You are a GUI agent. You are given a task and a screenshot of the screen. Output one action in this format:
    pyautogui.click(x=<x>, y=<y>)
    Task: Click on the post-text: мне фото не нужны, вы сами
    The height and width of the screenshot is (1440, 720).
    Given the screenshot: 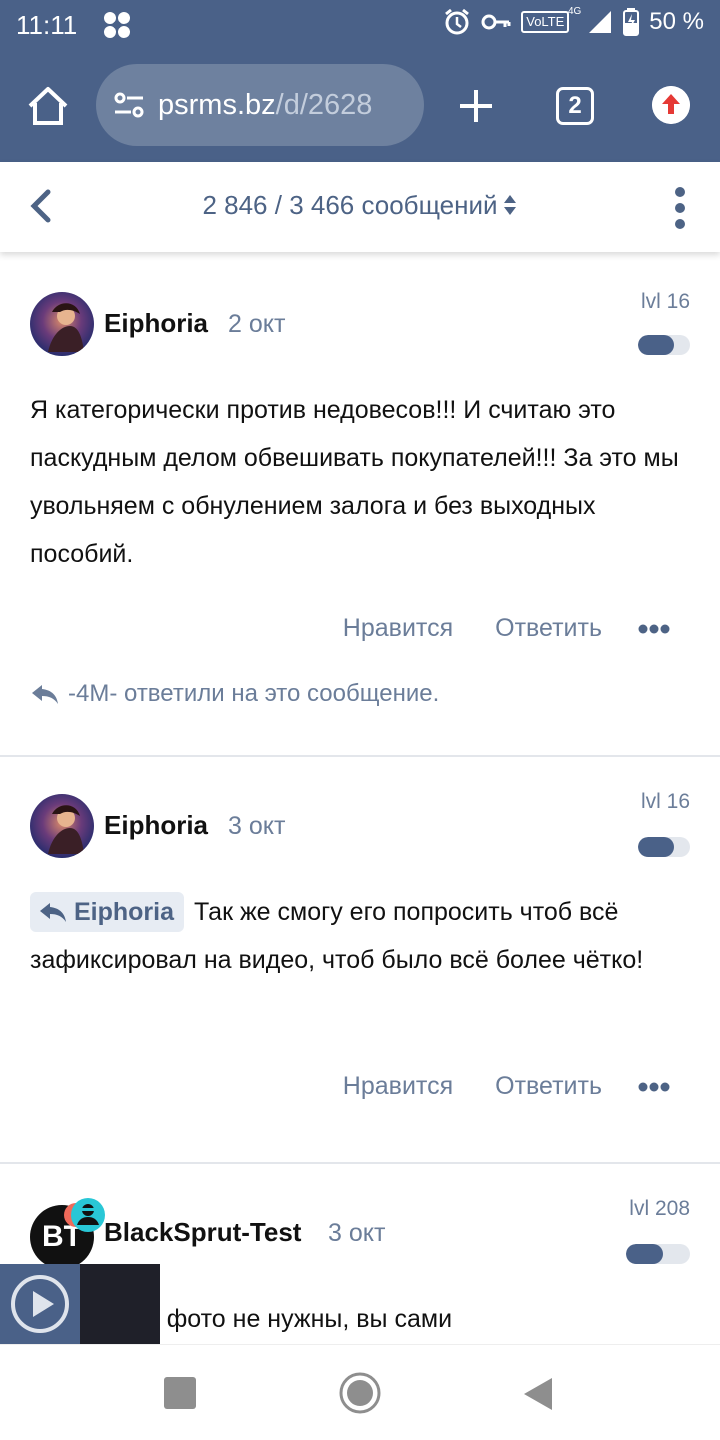 What is the action you would take?
    pyautogui.click(x=283, y=1319)
    